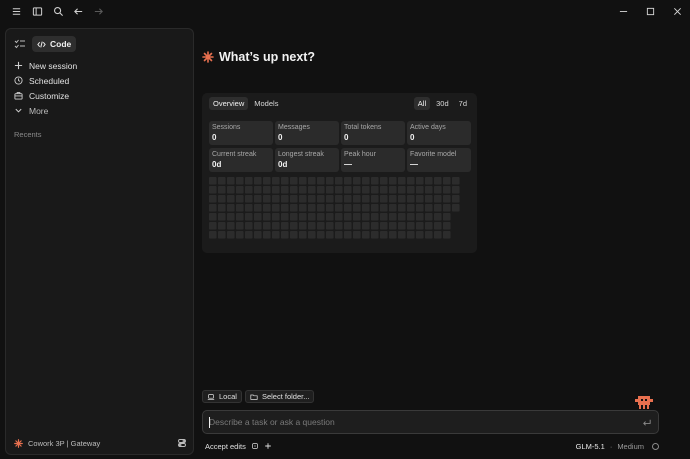  What do you see at coordinates (623, 11) in the screenshot?
I see `minimize-button` at bounding box center [623, 11].